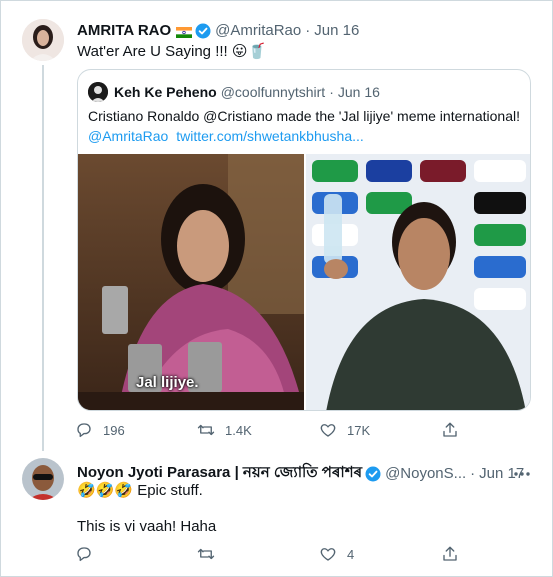  Describe the element at coordinates (43, 258) in the screenshot. I see `thread-connector` at that location.